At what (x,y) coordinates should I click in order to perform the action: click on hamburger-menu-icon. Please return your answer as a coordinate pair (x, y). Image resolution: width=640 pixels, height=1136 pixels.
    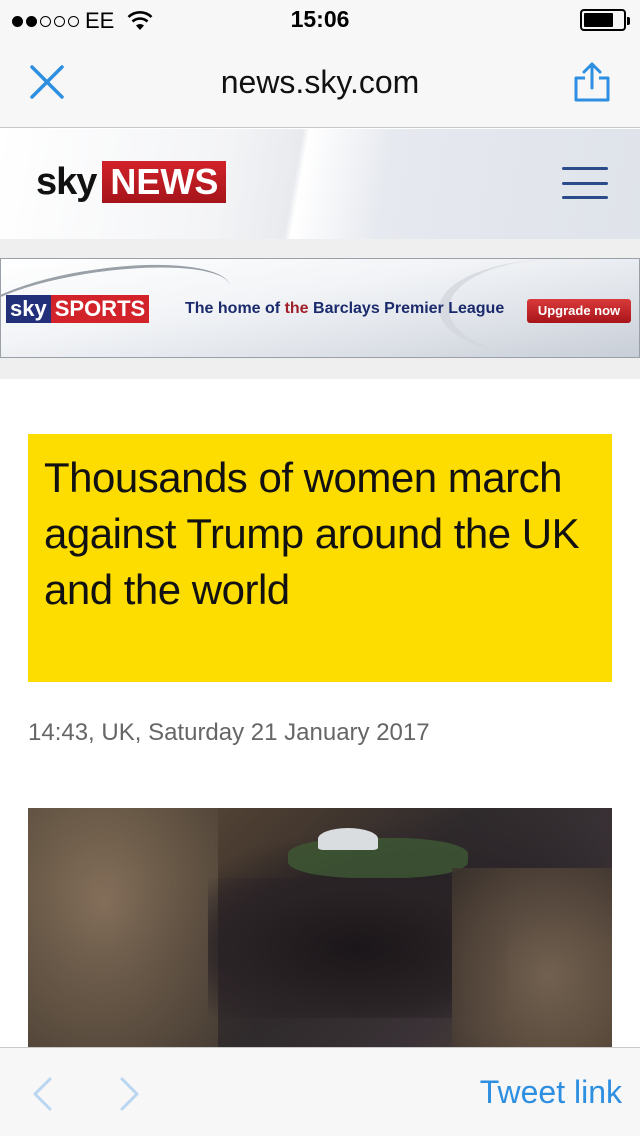
    Looking at the image, I should click on (585, 183).